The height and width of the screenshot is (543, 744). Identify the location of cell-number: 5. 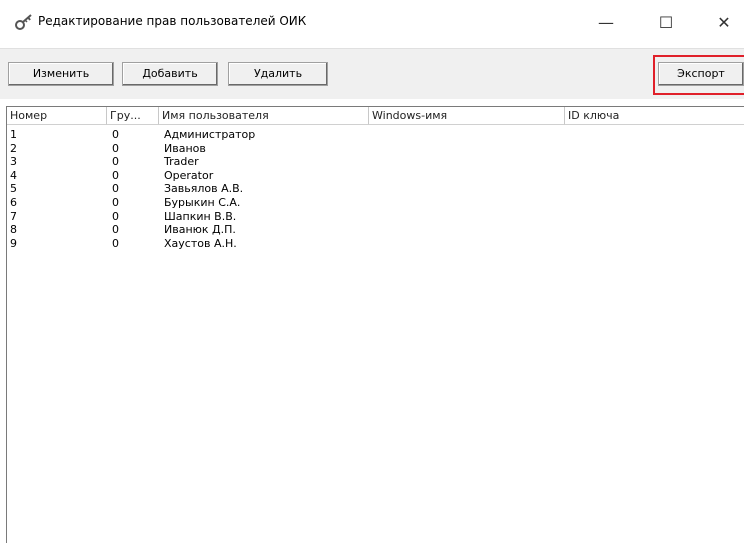
(13, 189).